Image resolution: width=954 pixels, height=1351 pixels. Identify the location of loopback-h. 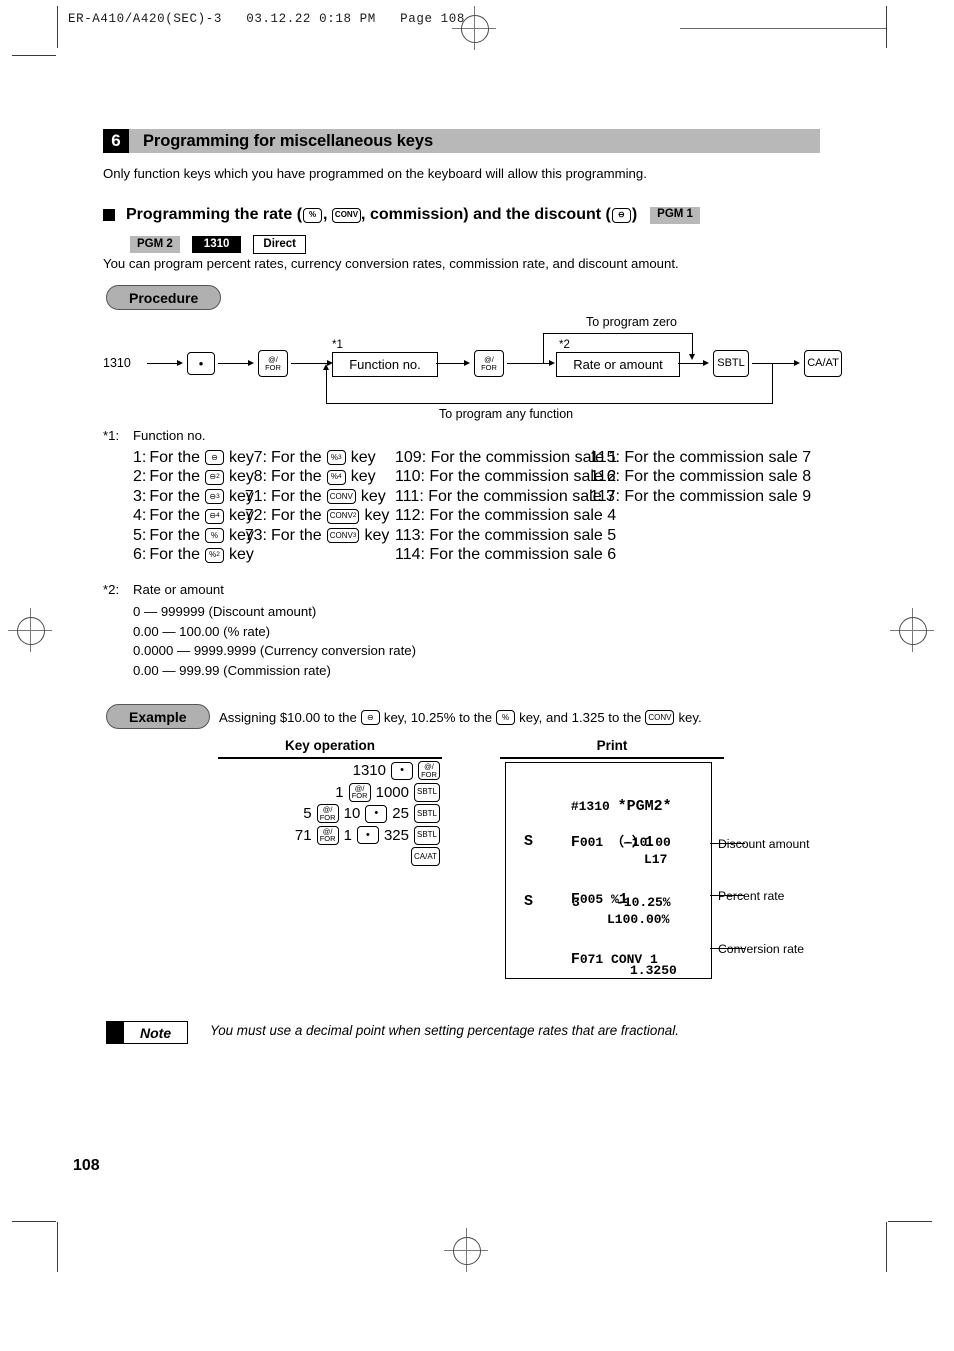
(549, 403).